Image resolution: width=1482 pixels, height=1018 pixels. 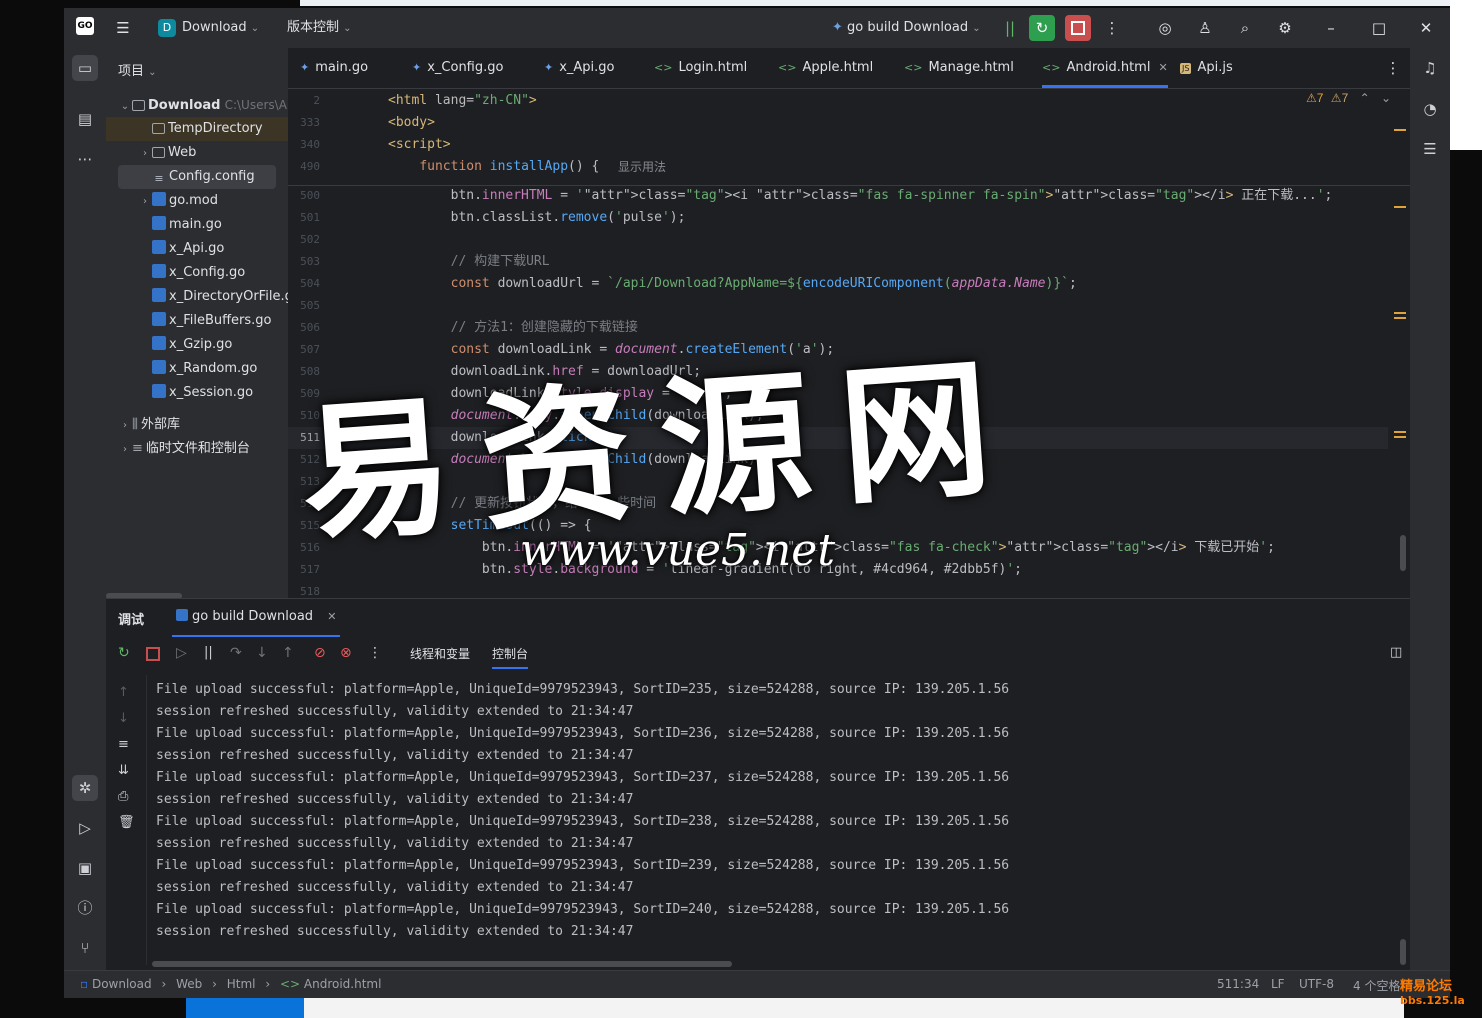 I want to click on vcs-menu: 版本控制 ⌄, so click(x=319, y=28).